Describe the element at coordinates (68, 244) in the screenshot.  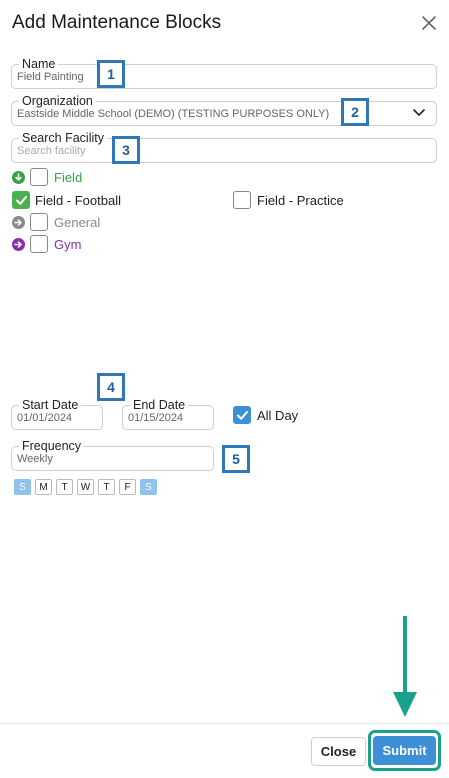
I see `facility-label-gym: Gym` at that location.